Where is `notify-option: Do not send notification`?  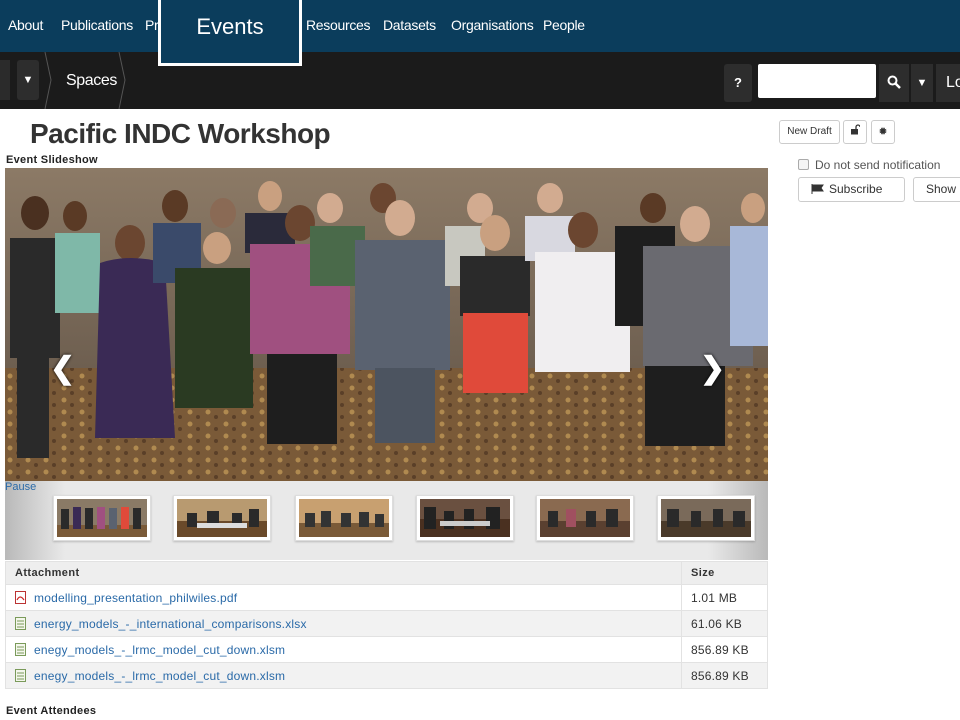
notify-option: Do not send notification is located at coordinates (869, 165).